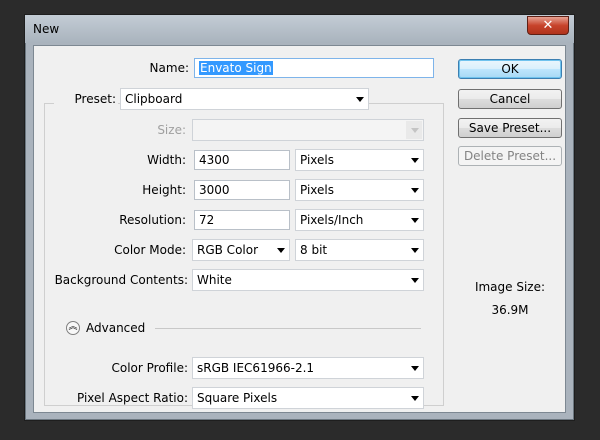 The width and height of the screenshot is (600, 440). Describe the element at coordinates (236, 68) in the screenshot. I see `name-value: Envato Sign` at that location.